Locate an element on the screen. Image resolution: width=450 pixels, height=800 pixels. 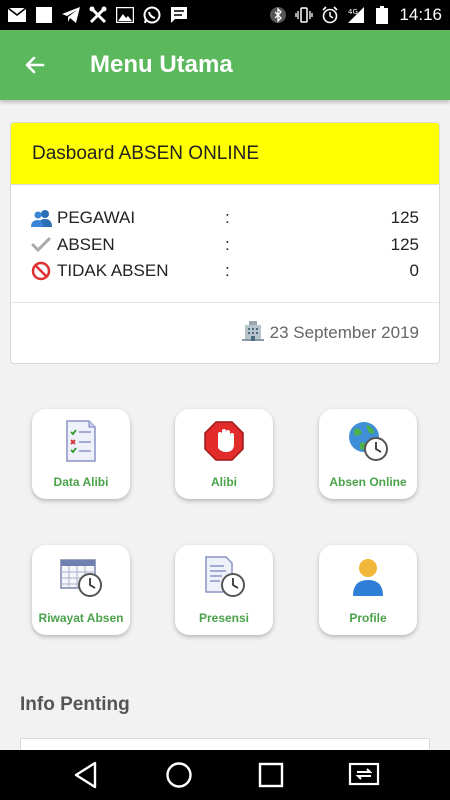
arrow-left-icon is located at coordinates (35, 65).